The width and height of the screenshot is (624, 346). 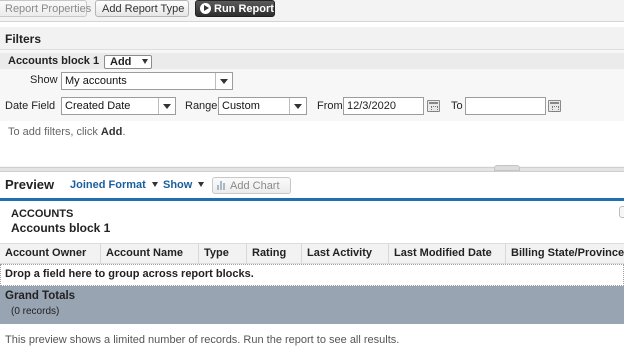 I want to click on range-select: Custom, so click(x=262, y=106).